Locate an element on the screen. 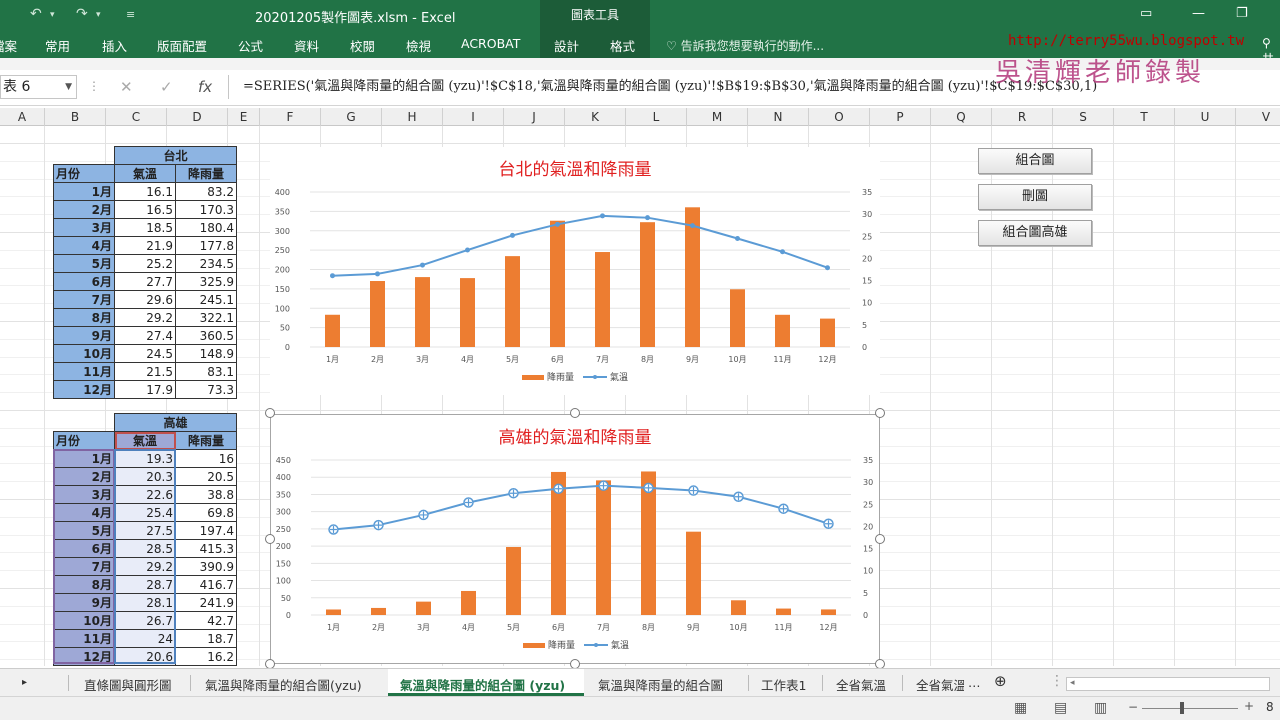  combo-chart-button: 組合圖 is located at coordinates (1035, 161).